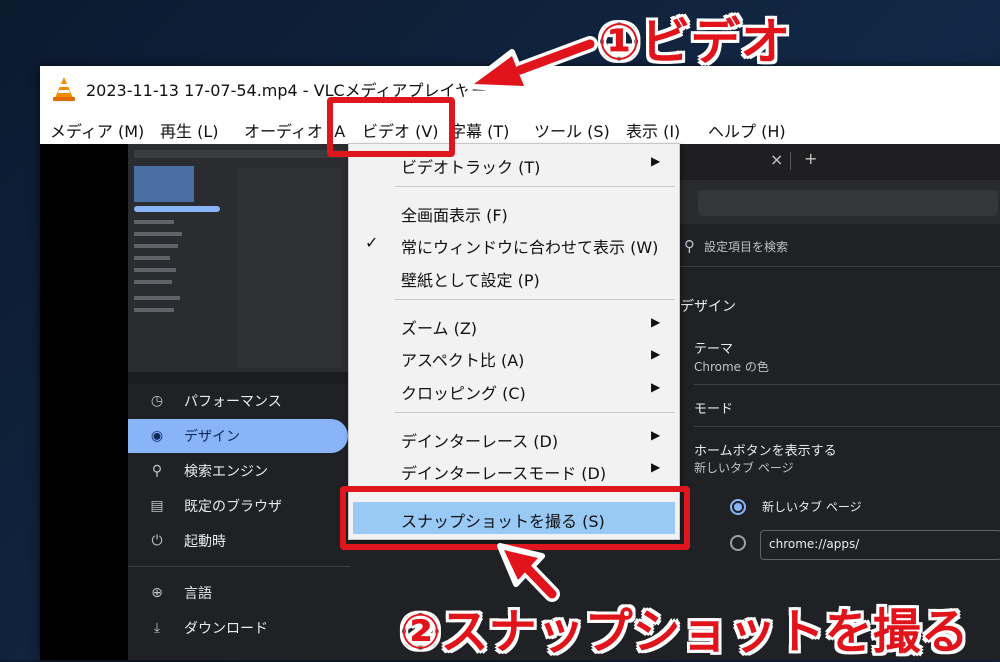 This screenshot has width=1000, height=662. What do you see at coordinates (233, 507) in the screenshot?
I see `sidebar-label: 既定のブラウザ` at bounding box center [233, 507].